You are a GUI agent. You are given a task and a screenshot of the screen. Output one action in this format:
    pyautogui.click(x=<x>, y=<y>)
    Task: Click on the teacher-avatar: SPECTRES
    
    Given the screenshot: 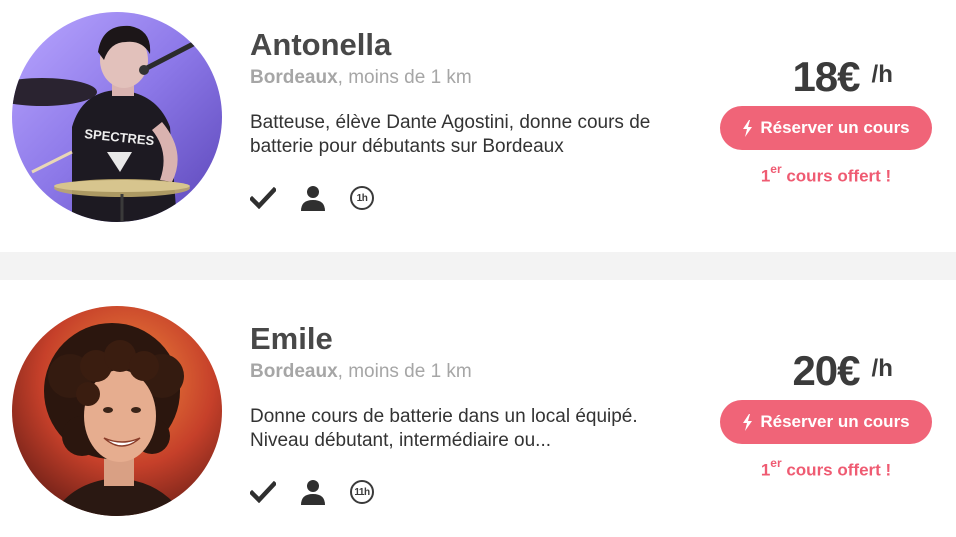 What is the action you would take?
    pyautogui.click(x=117, y=117)
    